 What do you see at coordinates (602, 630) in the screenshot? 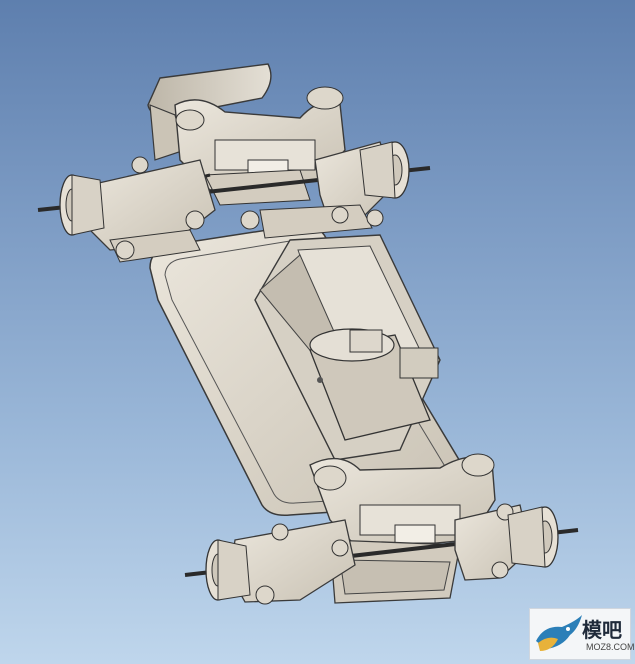
I see `watermark-title: 模吧` at bounding box center [602, 630].